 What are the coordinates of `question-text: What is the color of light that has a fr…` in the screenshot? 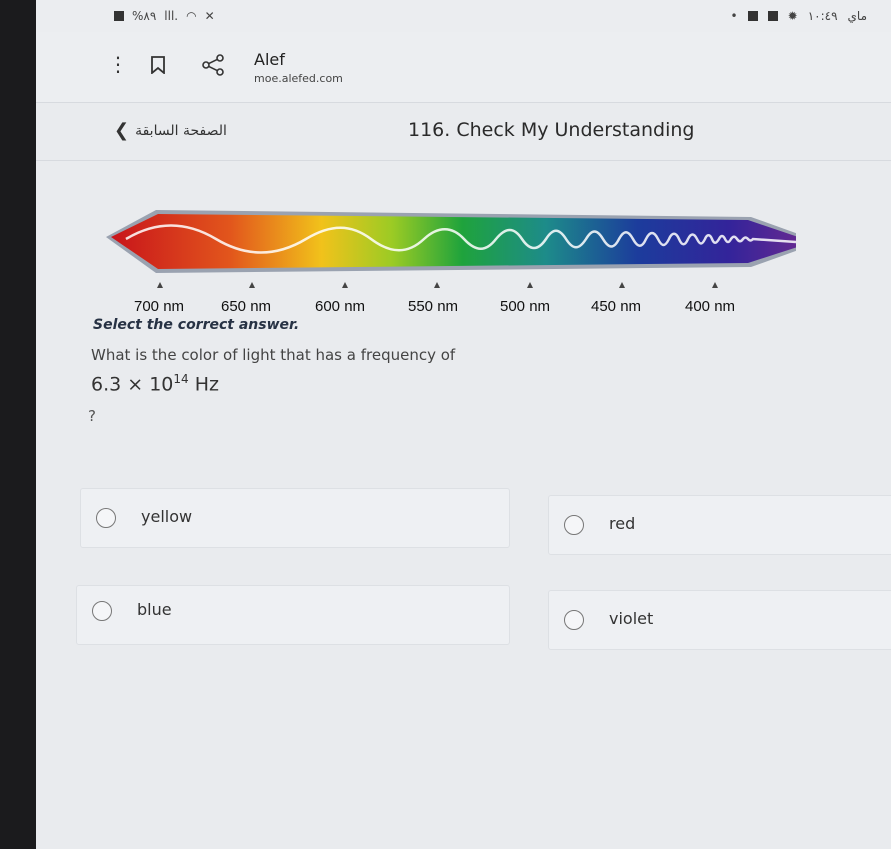 It's located at (273, 355).